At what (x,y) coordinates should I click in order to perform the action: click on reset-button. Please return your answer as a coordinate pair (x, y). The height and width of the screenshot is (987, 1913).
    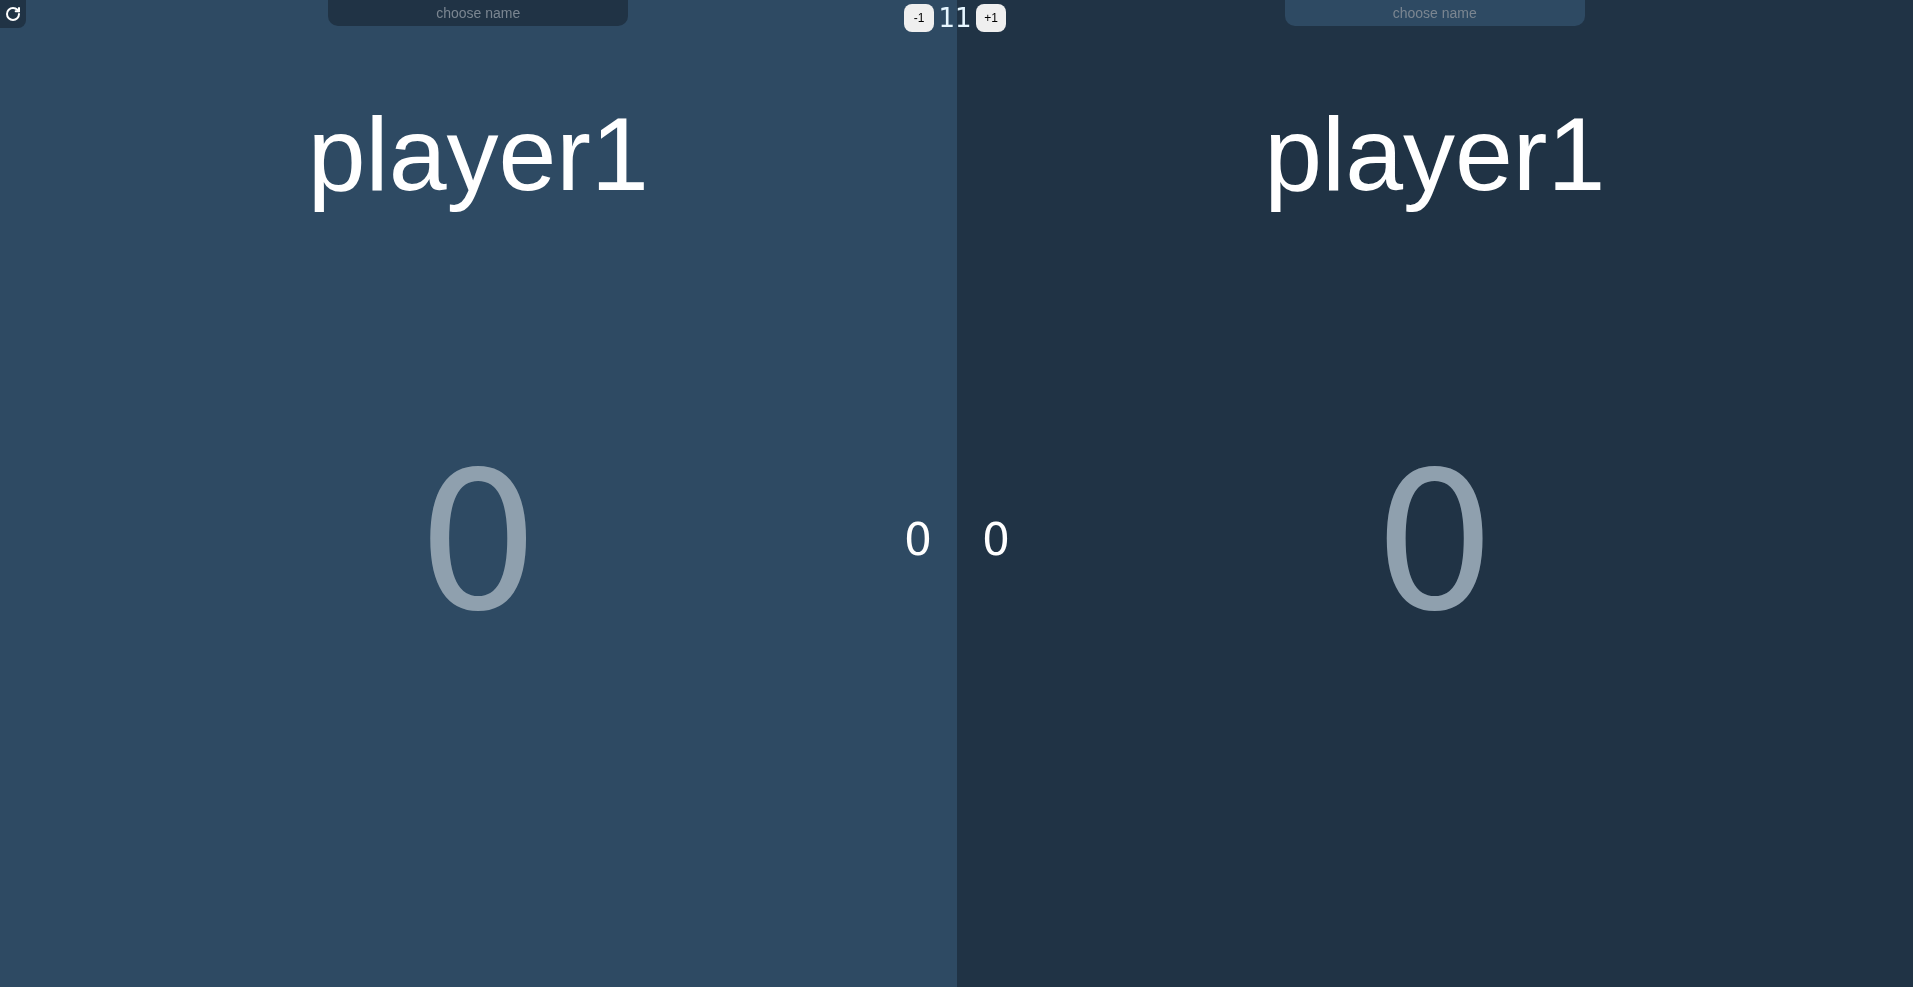
    Looking at the image, I should click on (13, 14).